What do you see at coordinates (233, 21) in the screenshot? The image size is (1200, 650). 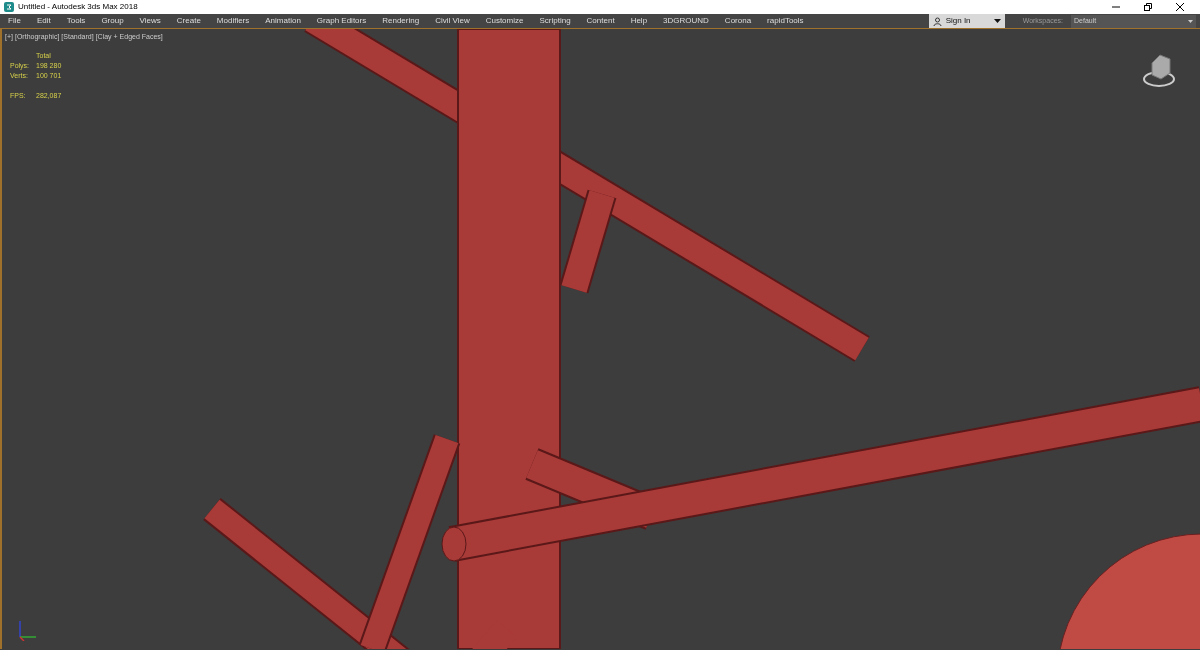 I see `menu-item: Modifiers` at bounding box center [233, 21].